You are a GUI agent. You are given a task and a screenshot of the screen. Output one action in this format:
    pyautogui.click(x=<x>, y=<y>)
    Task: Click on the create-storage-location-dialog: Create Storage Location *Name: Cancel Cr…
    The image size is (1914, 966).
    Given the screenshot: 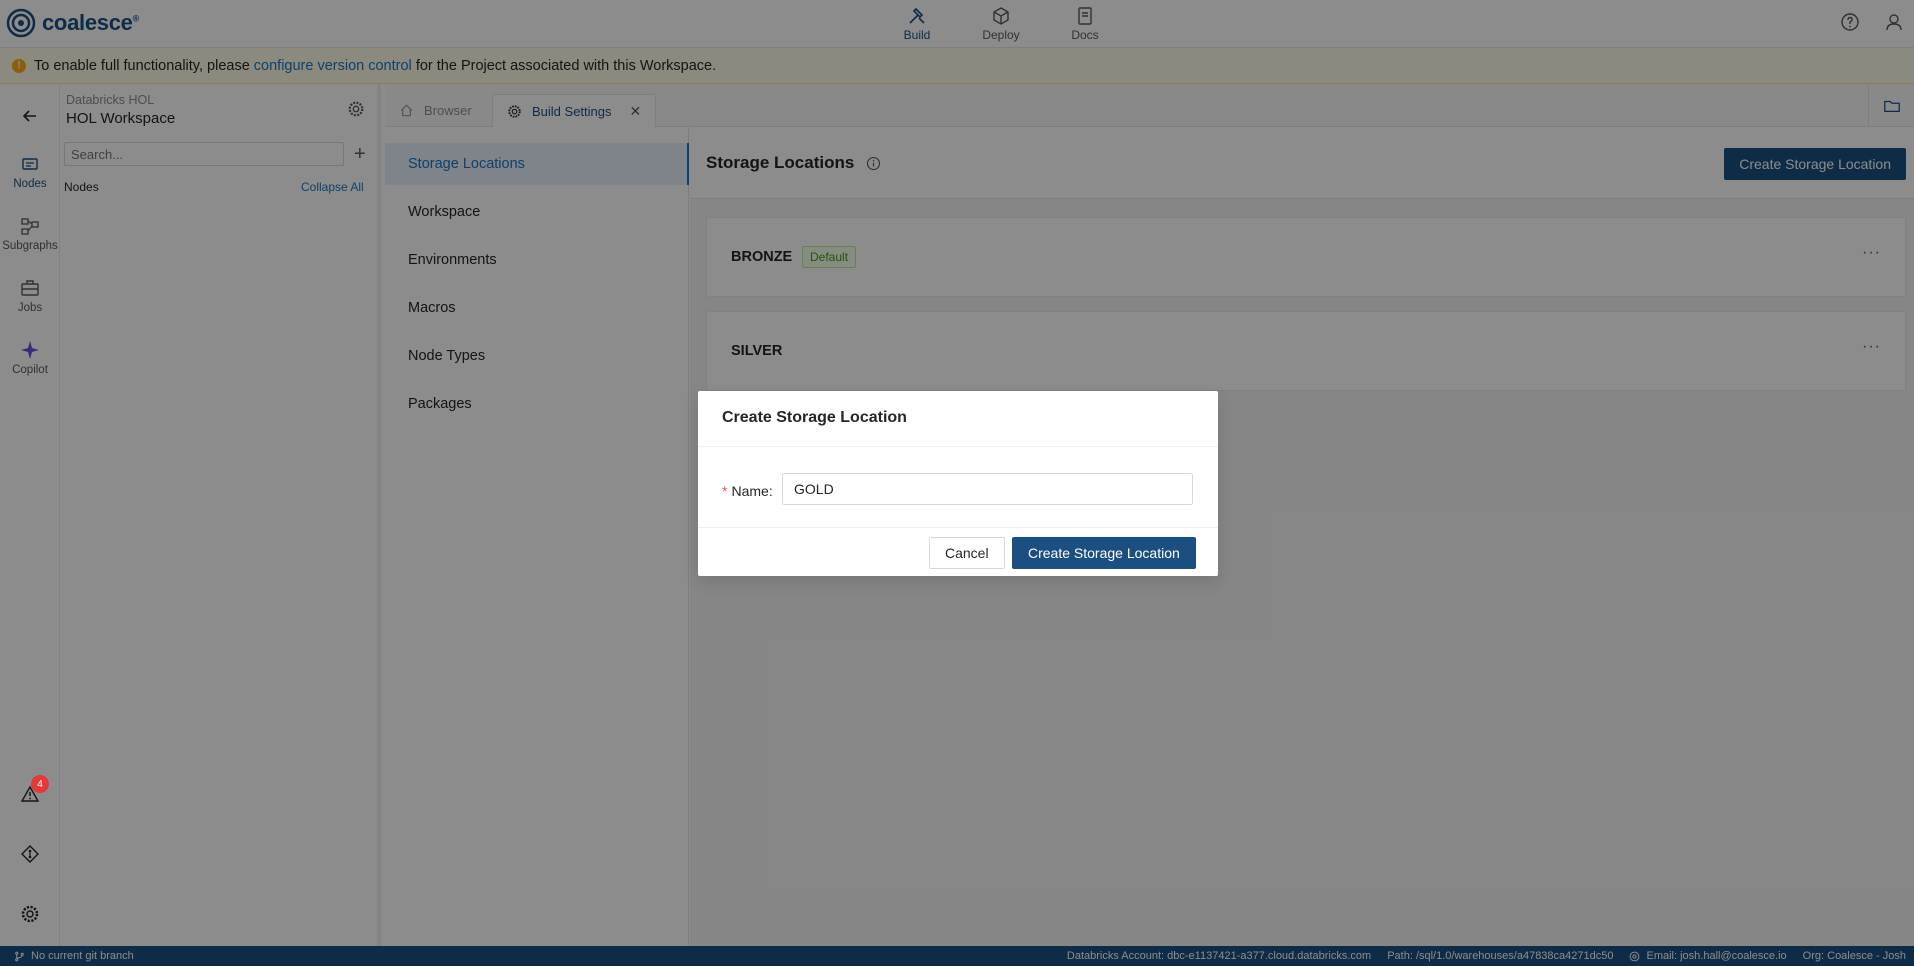 What is the action you would take?
    pyautogui.click(x=958, y=483)
    